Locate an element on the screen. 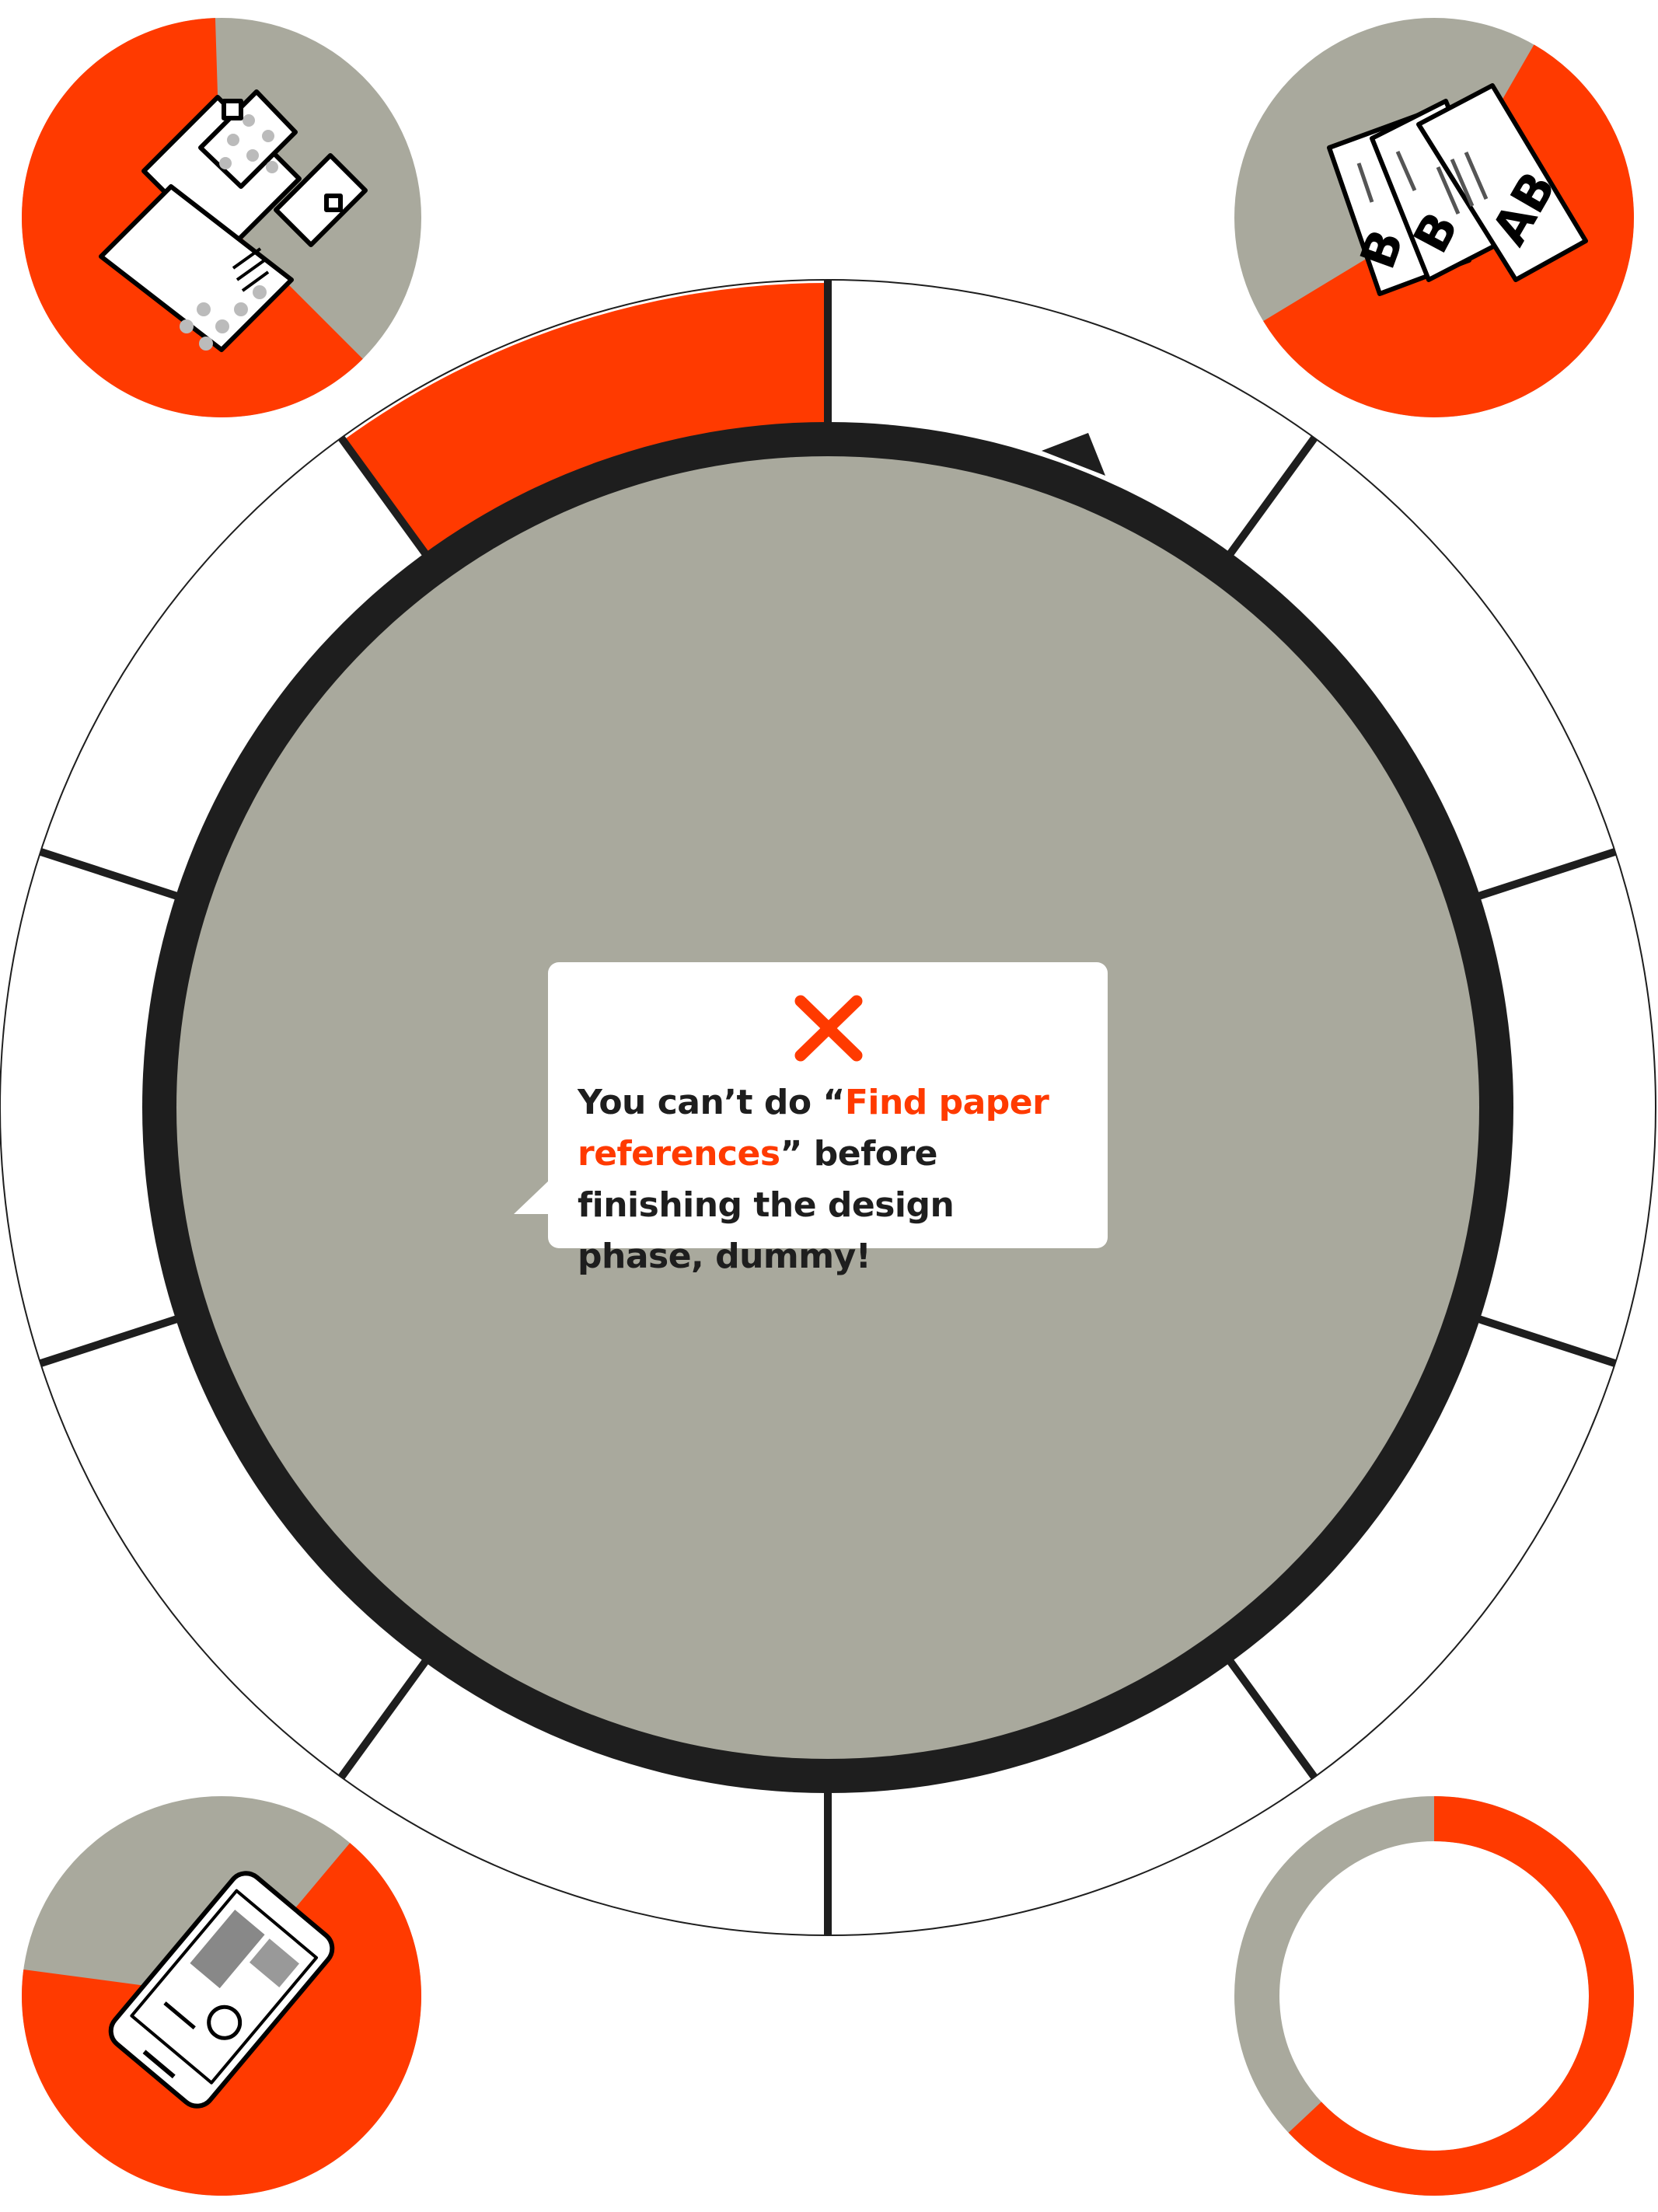 The image size is (1658, 2212). corner-badge-top-left is located at coordinates (221, 217).